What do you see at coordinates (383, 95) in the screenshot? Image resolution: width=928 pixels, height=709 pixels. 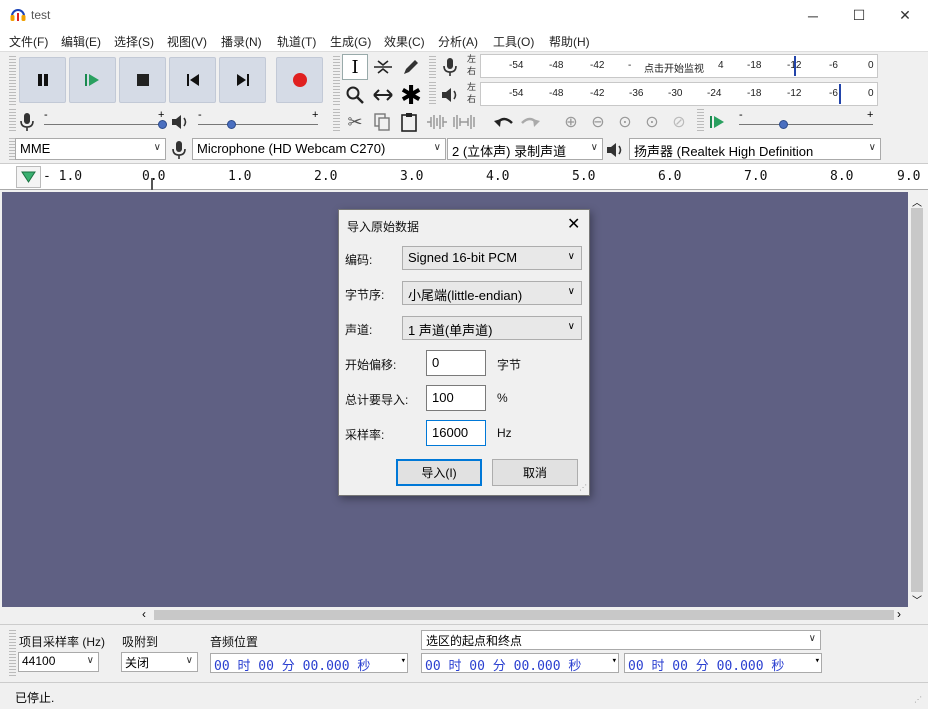 I see `time-shift-tool` at bounding box center [383, 95].